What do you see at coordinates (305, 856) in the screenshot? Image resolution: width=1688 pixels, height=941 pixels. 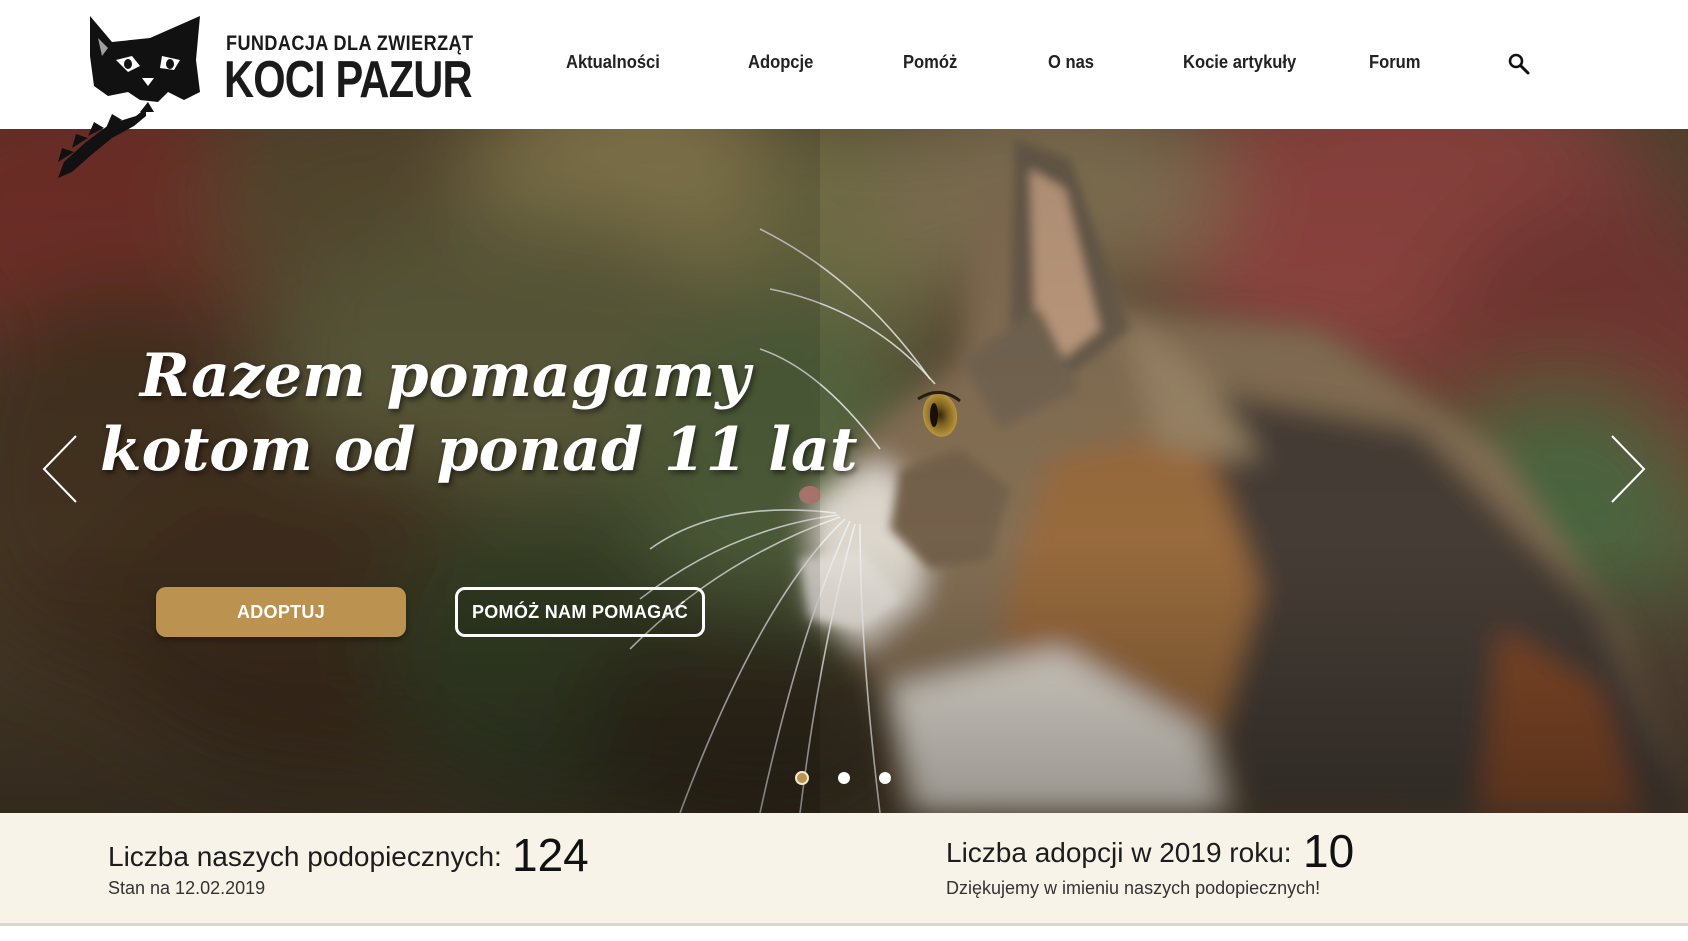 I see `wards-count-label: Liczba naszych podopiecznych:` at bounding box center [305, 856].